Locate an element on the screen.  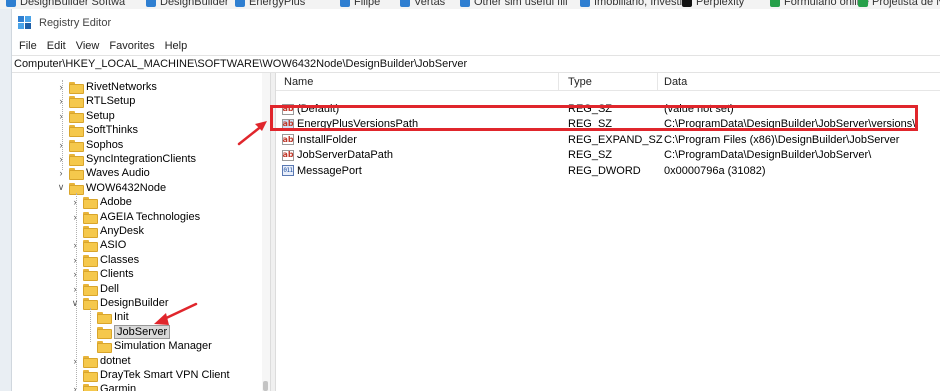
bookmark-item: Other sim useful fill is located at coordinates (514, 4).